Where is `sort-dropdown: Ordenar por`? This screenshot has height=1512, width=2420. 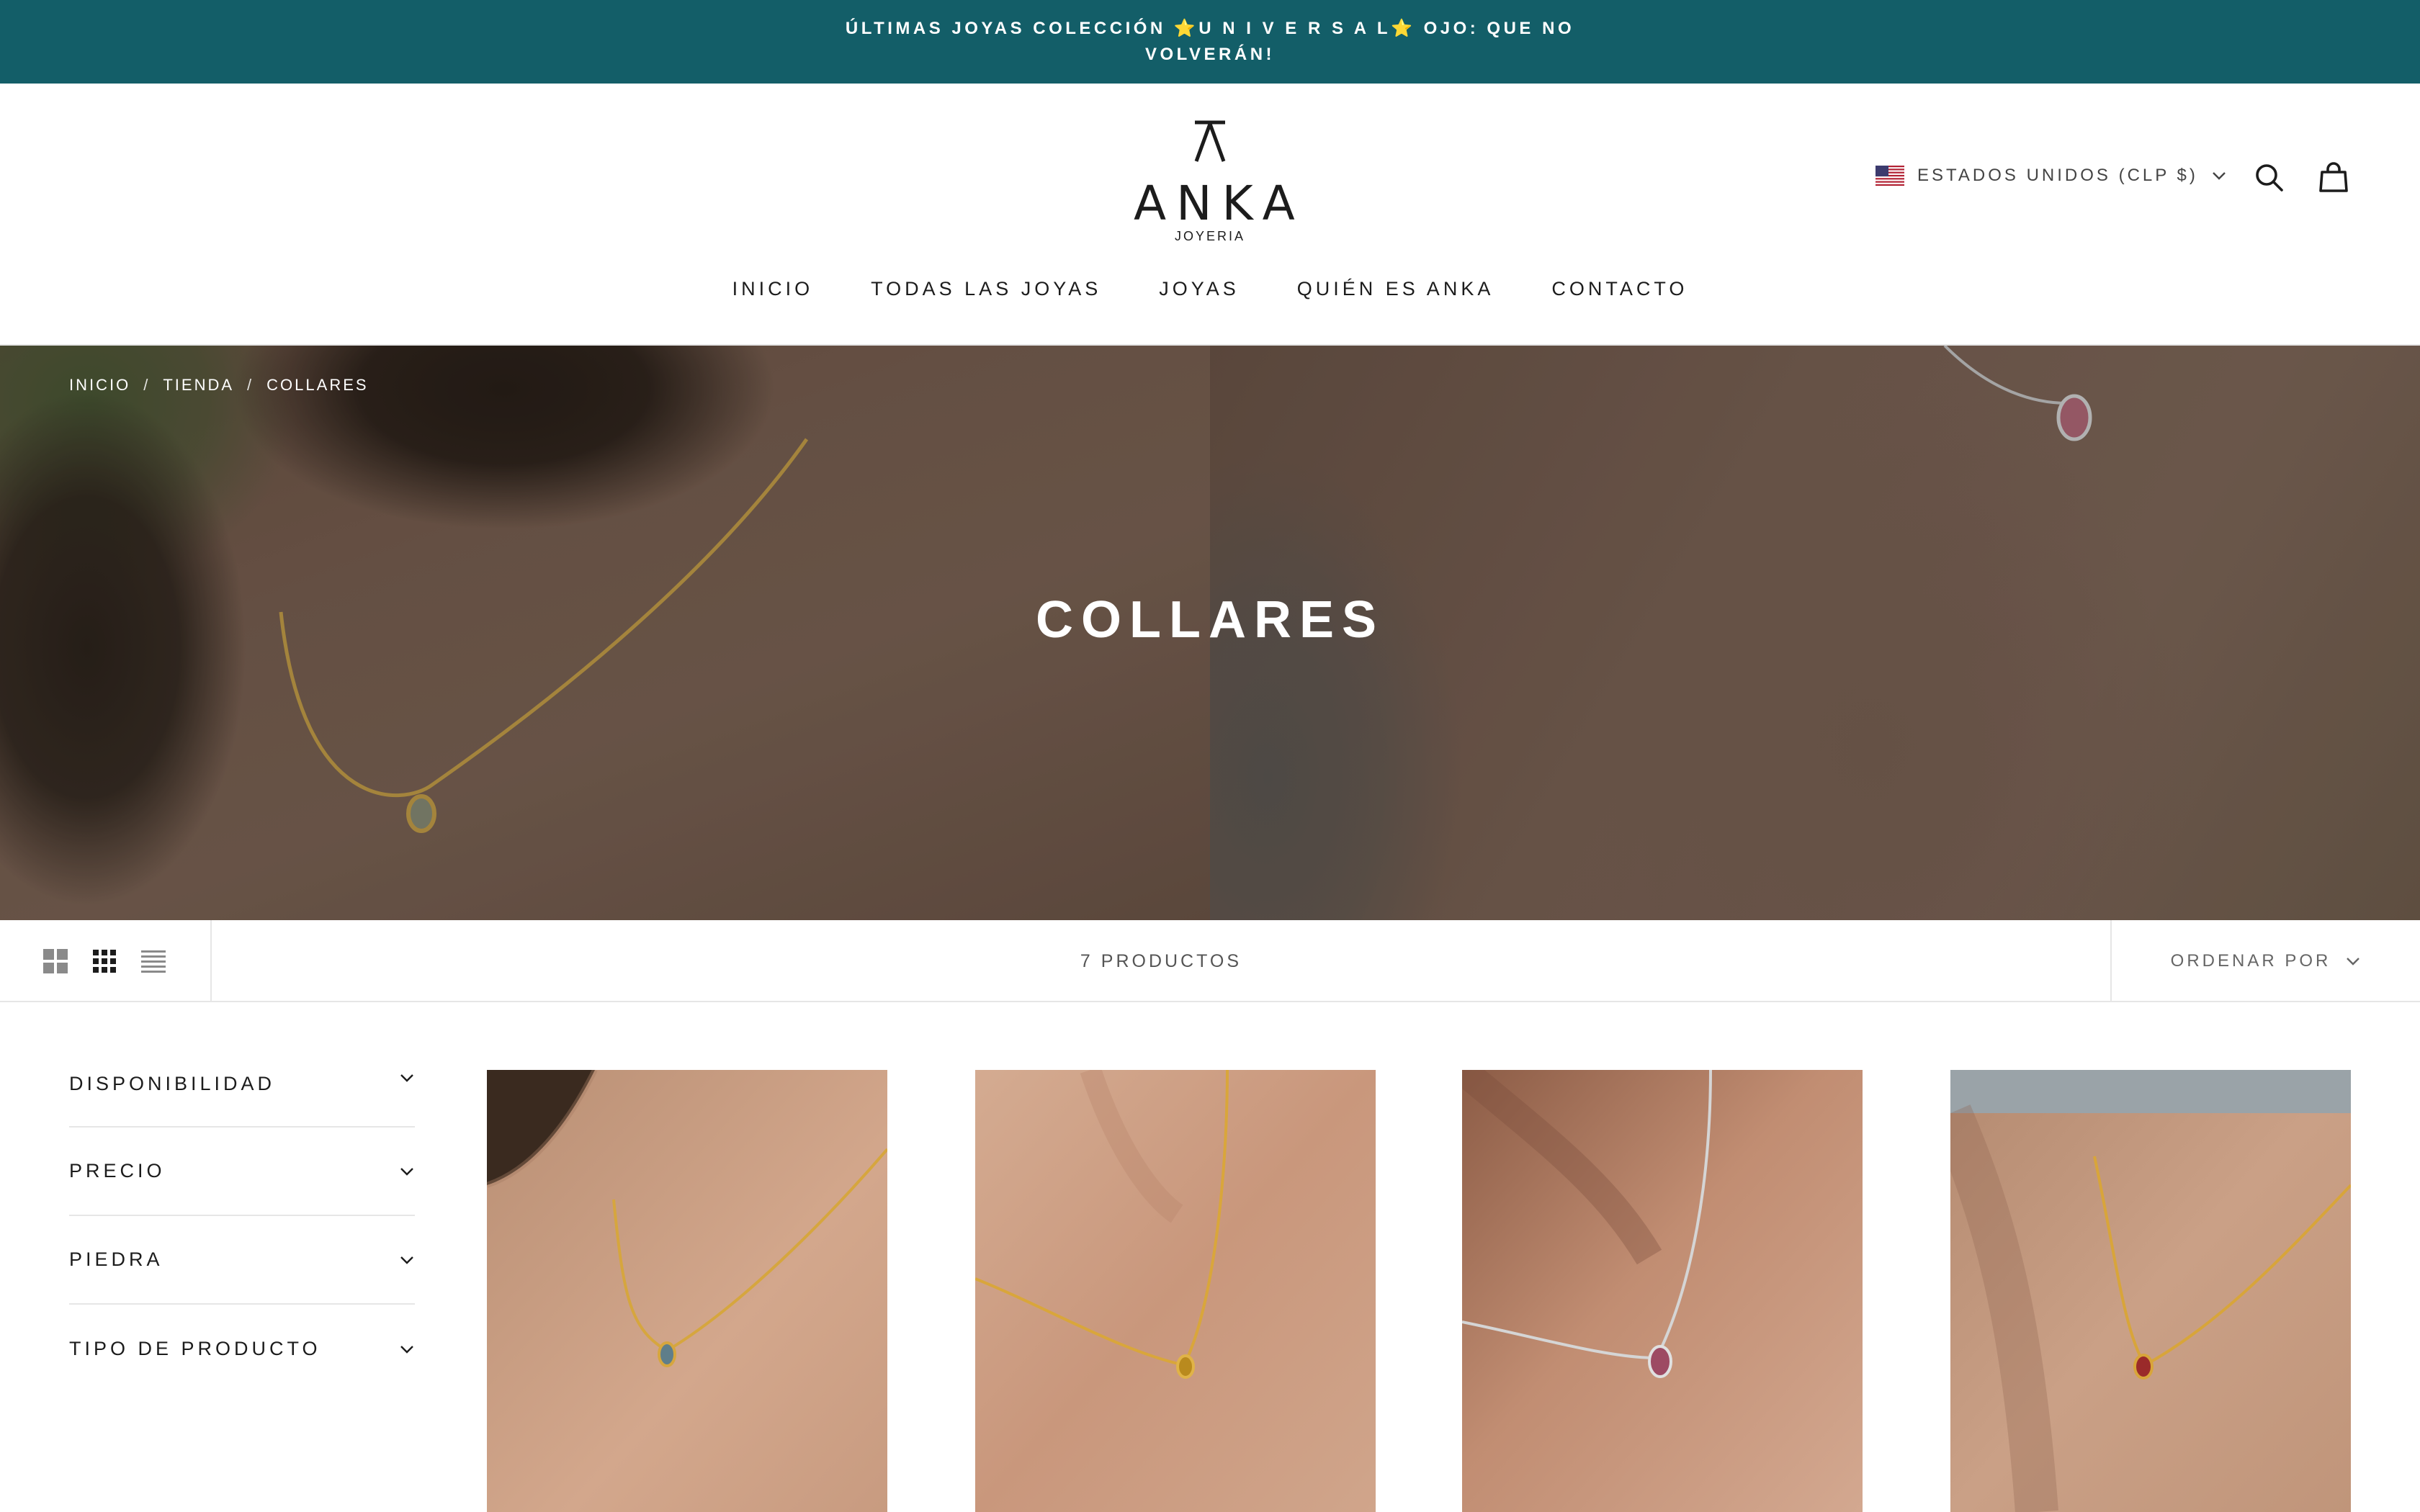
sort-dropdown: Ordenar por is located at coordinates (2265, 961).